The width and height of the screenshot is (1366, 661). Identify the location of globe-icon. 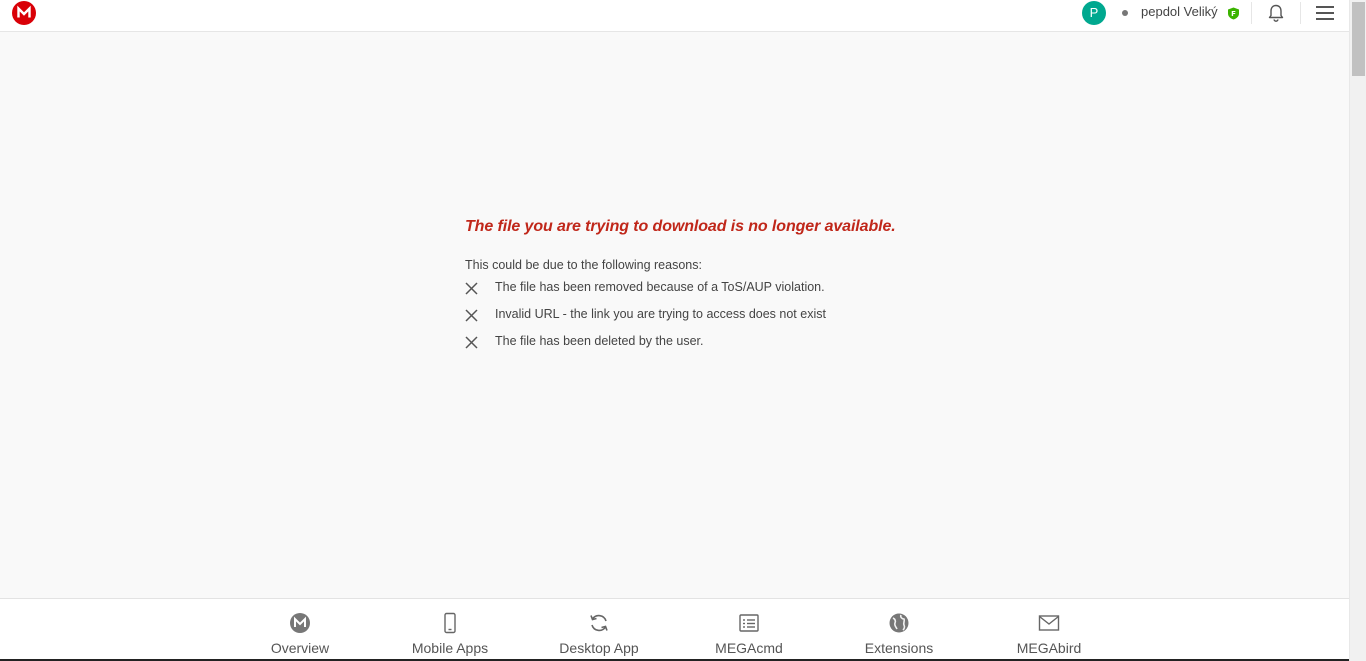
(899, 623).